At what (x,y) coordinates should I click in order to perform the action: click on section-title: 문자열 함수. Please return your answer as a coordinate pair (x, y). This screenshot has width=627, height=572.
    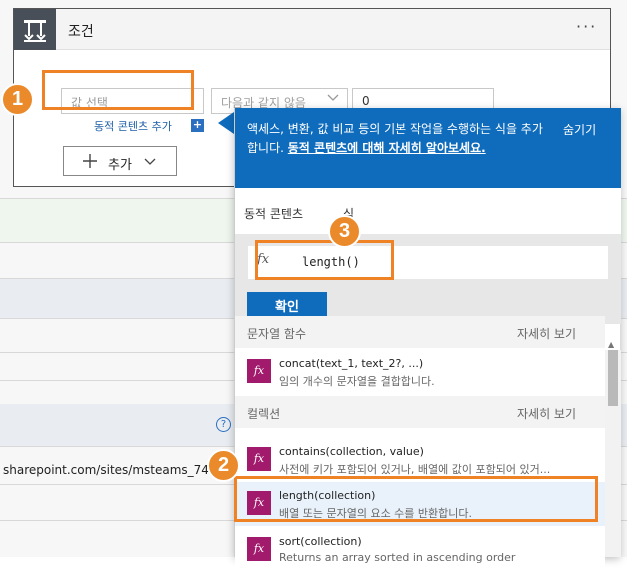
    Looking at the image, I should click on (277, 334).